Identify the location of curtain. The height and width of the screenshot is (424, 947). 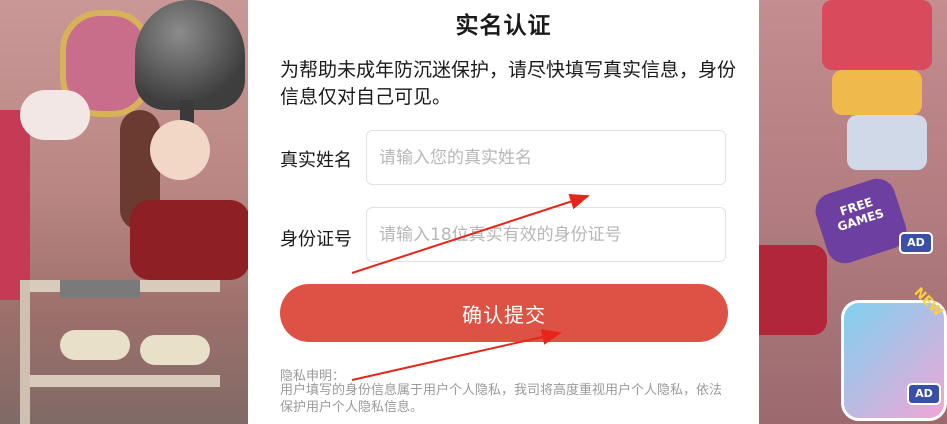
(15, 205).